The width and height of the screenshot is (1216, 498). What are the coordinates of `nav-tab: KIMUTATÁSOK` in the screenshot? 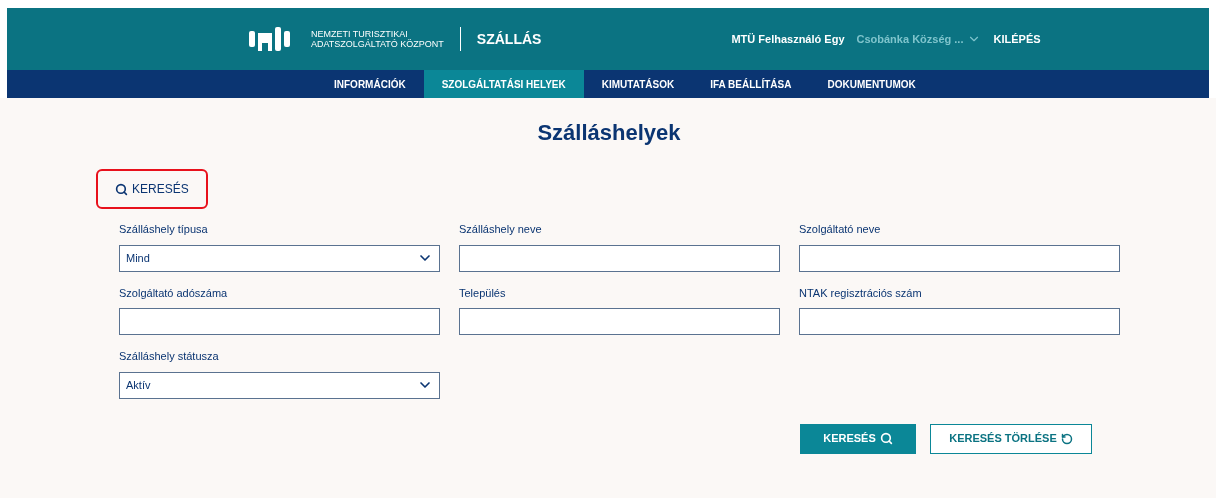 It's located at (638, 84).